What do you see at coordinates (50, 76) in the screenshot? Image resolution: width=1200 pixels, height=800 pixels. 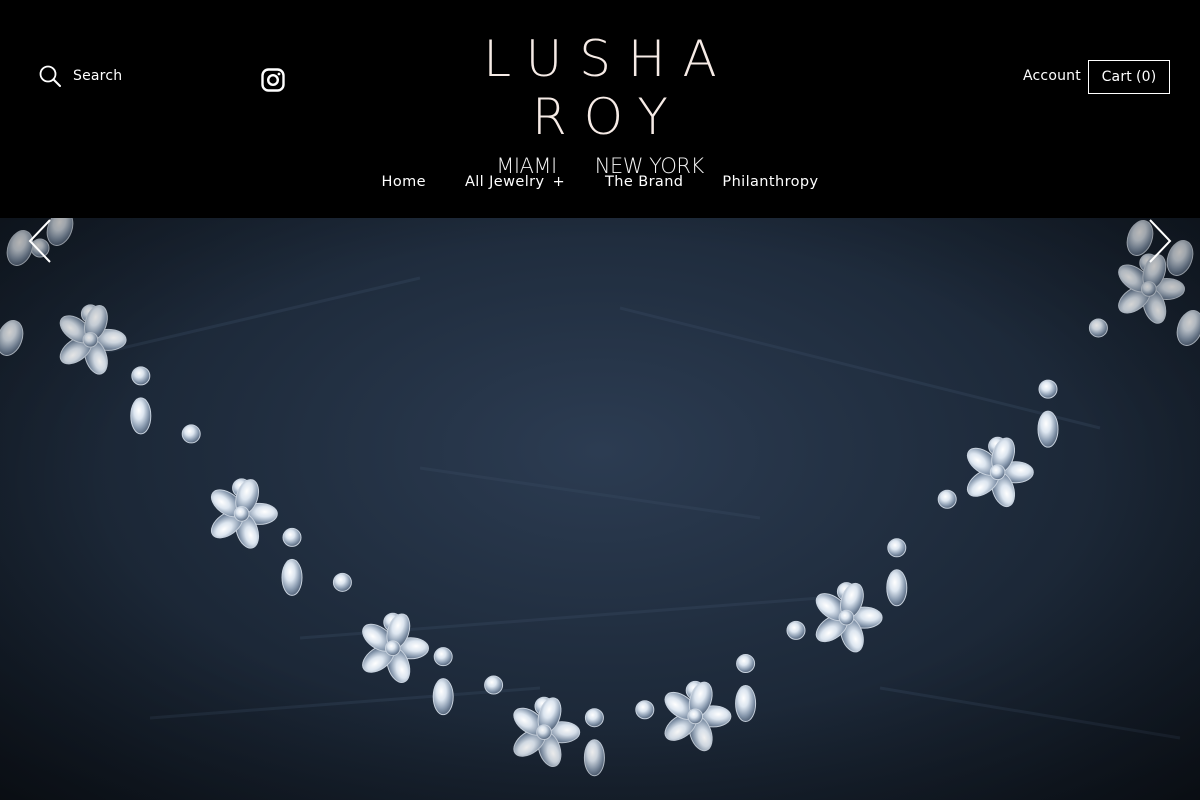 I see `search-icon` at bounding box center [50, 76].